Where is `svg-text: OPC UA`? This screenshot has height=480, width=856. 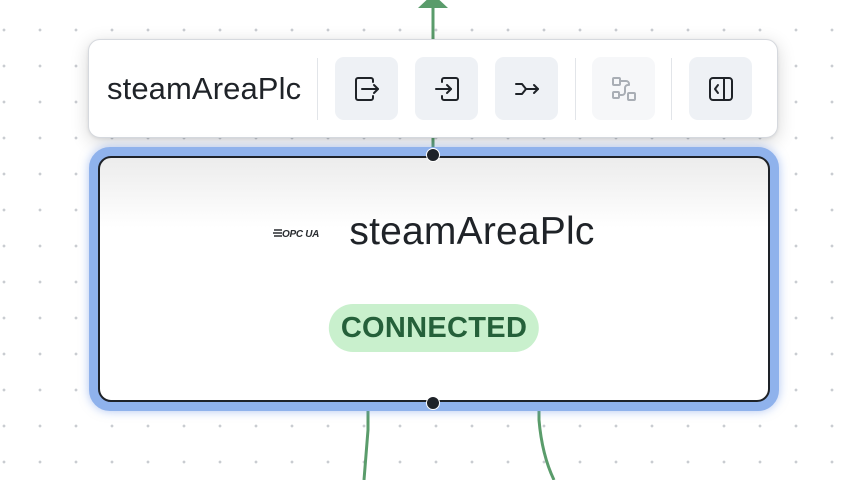
svg-text: OPC UA is located at coordinates (300, 234).